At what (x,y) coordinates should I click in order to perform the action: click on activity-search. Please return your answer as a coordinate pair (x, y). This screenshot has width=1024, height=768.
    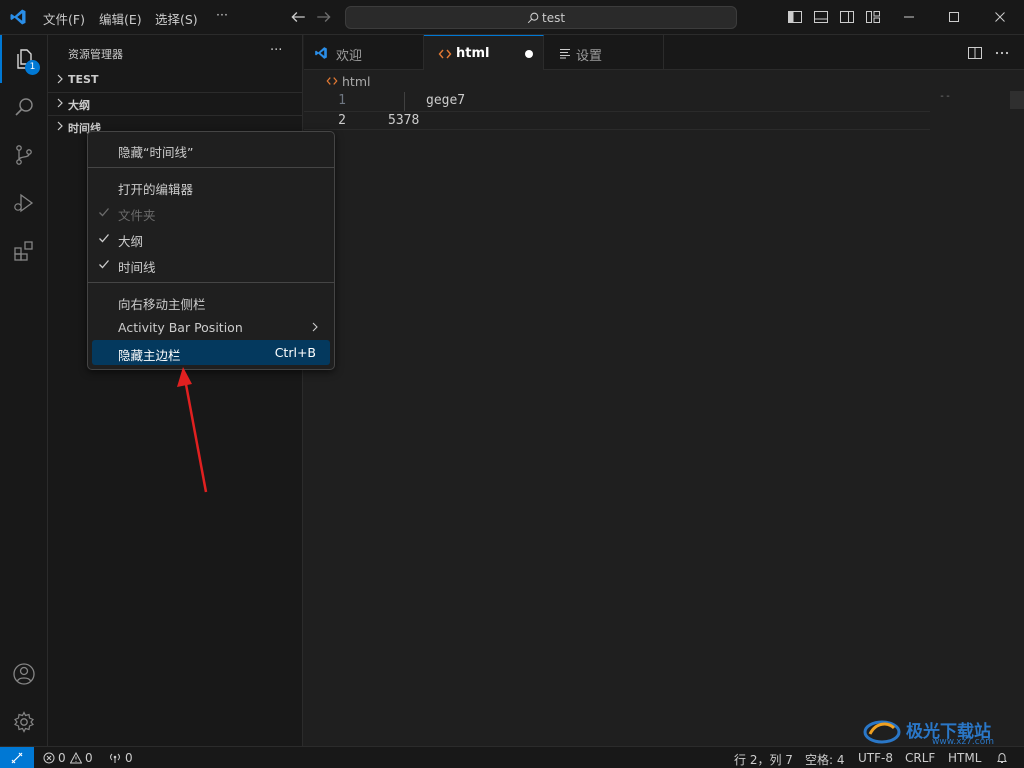
    Looking at the image, I should click on (24, 107).